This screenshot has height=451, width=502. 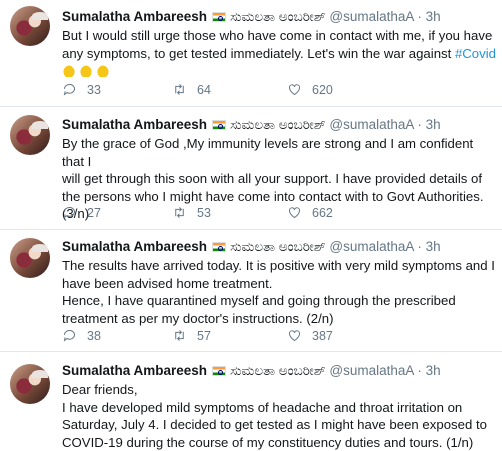 I want to click on tweet-actions: 27 53 662, so click(x=212, y=214).